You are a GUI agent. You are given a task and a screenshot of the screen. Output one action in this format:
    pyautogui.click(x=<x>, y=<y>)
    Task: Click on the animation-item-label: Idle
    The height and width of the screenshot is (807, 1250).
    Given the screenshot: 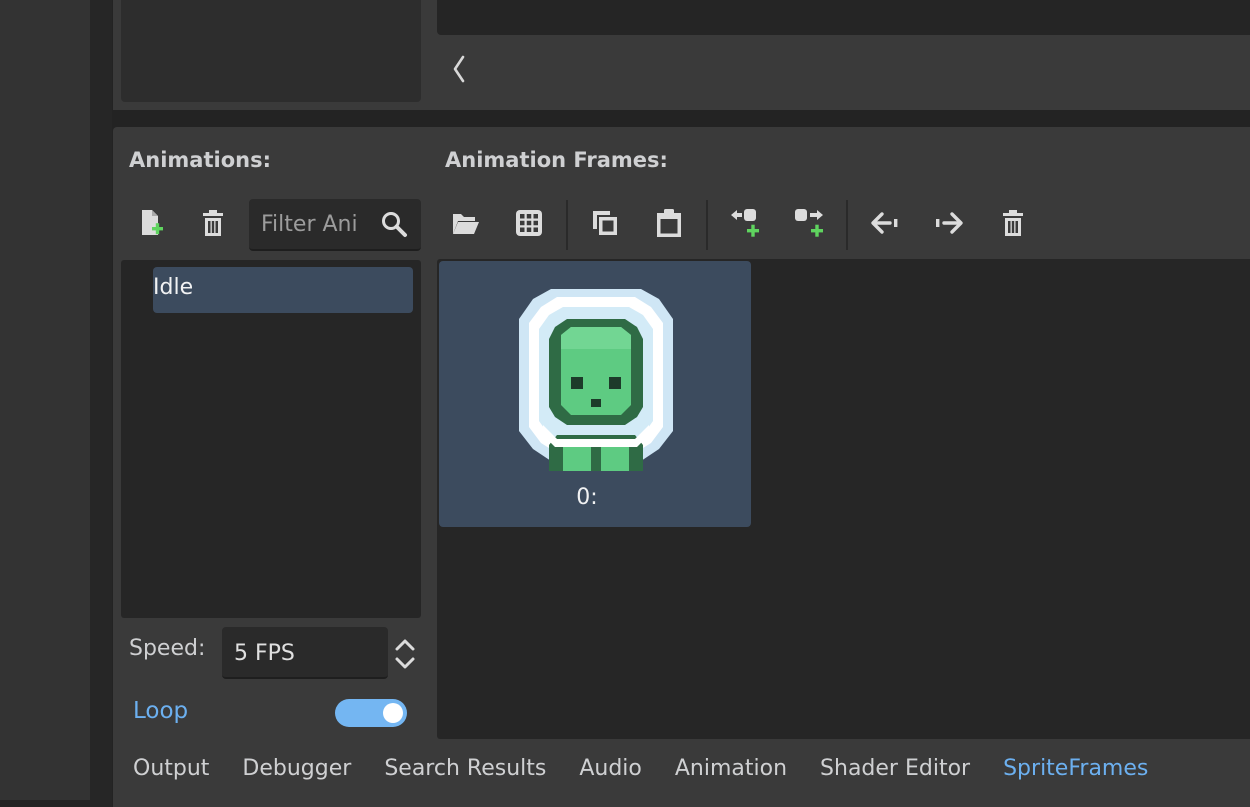 What is the action you would take?
    pyautogui.click(x=173, y=287)
    